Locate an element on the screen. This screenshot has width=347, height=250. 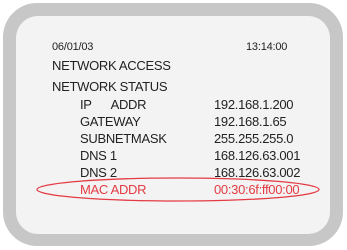
menu-item-network-access: NETWORK ACCESS is located at coordinates (111, 65).